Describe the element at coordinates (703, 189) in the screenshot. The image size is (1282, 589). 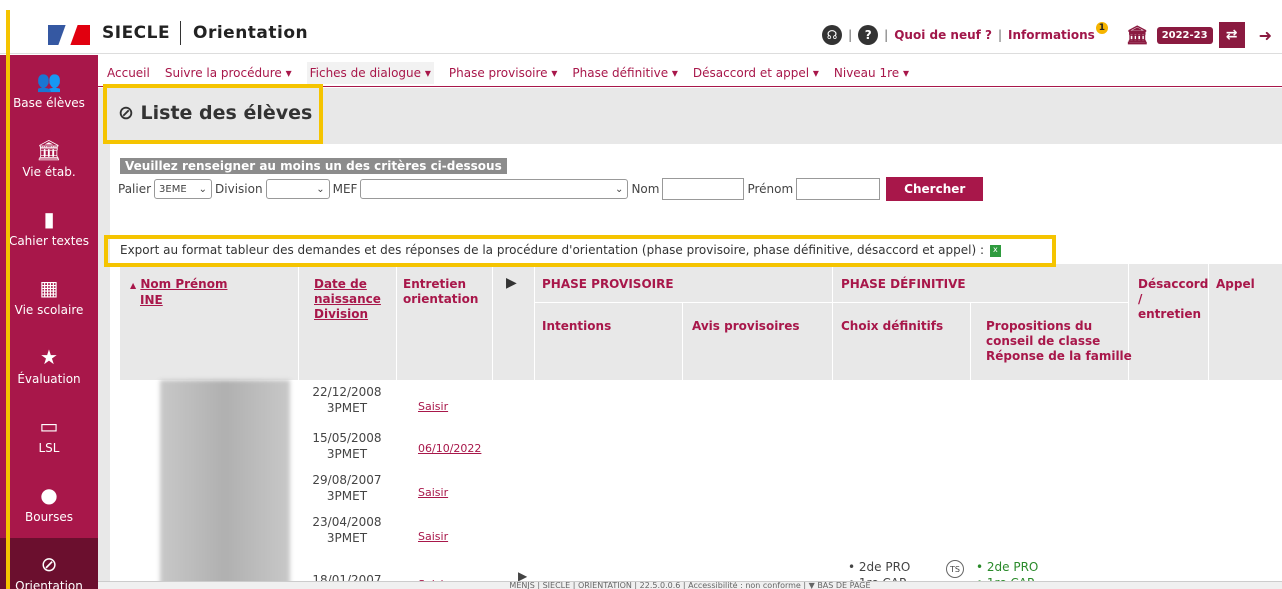
I see `nom-input` at that location.